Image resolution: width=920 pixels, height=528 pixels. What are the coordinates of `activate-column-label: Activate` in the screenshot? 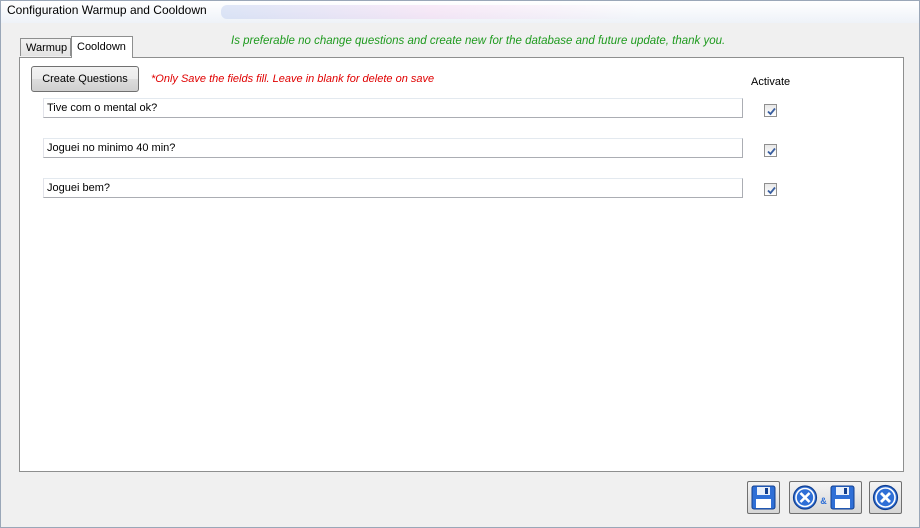 It's located at (771, 82).